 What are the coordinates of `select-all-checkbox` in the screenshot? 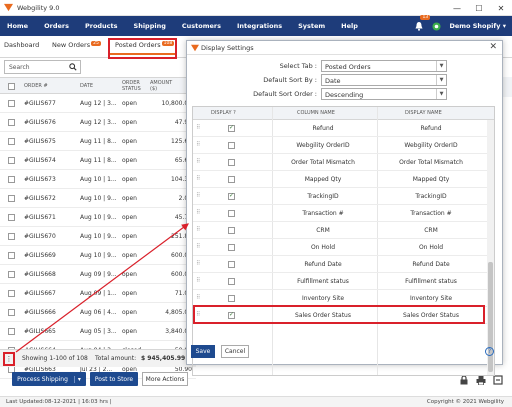 It's located at (11, 86).